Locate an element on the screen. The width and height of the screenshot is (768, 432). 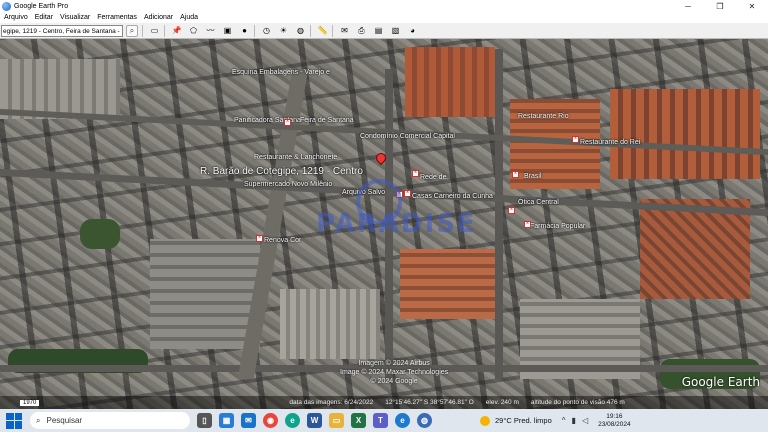
menu-arquivo: Arquivo is located at coordinates (16, 17).